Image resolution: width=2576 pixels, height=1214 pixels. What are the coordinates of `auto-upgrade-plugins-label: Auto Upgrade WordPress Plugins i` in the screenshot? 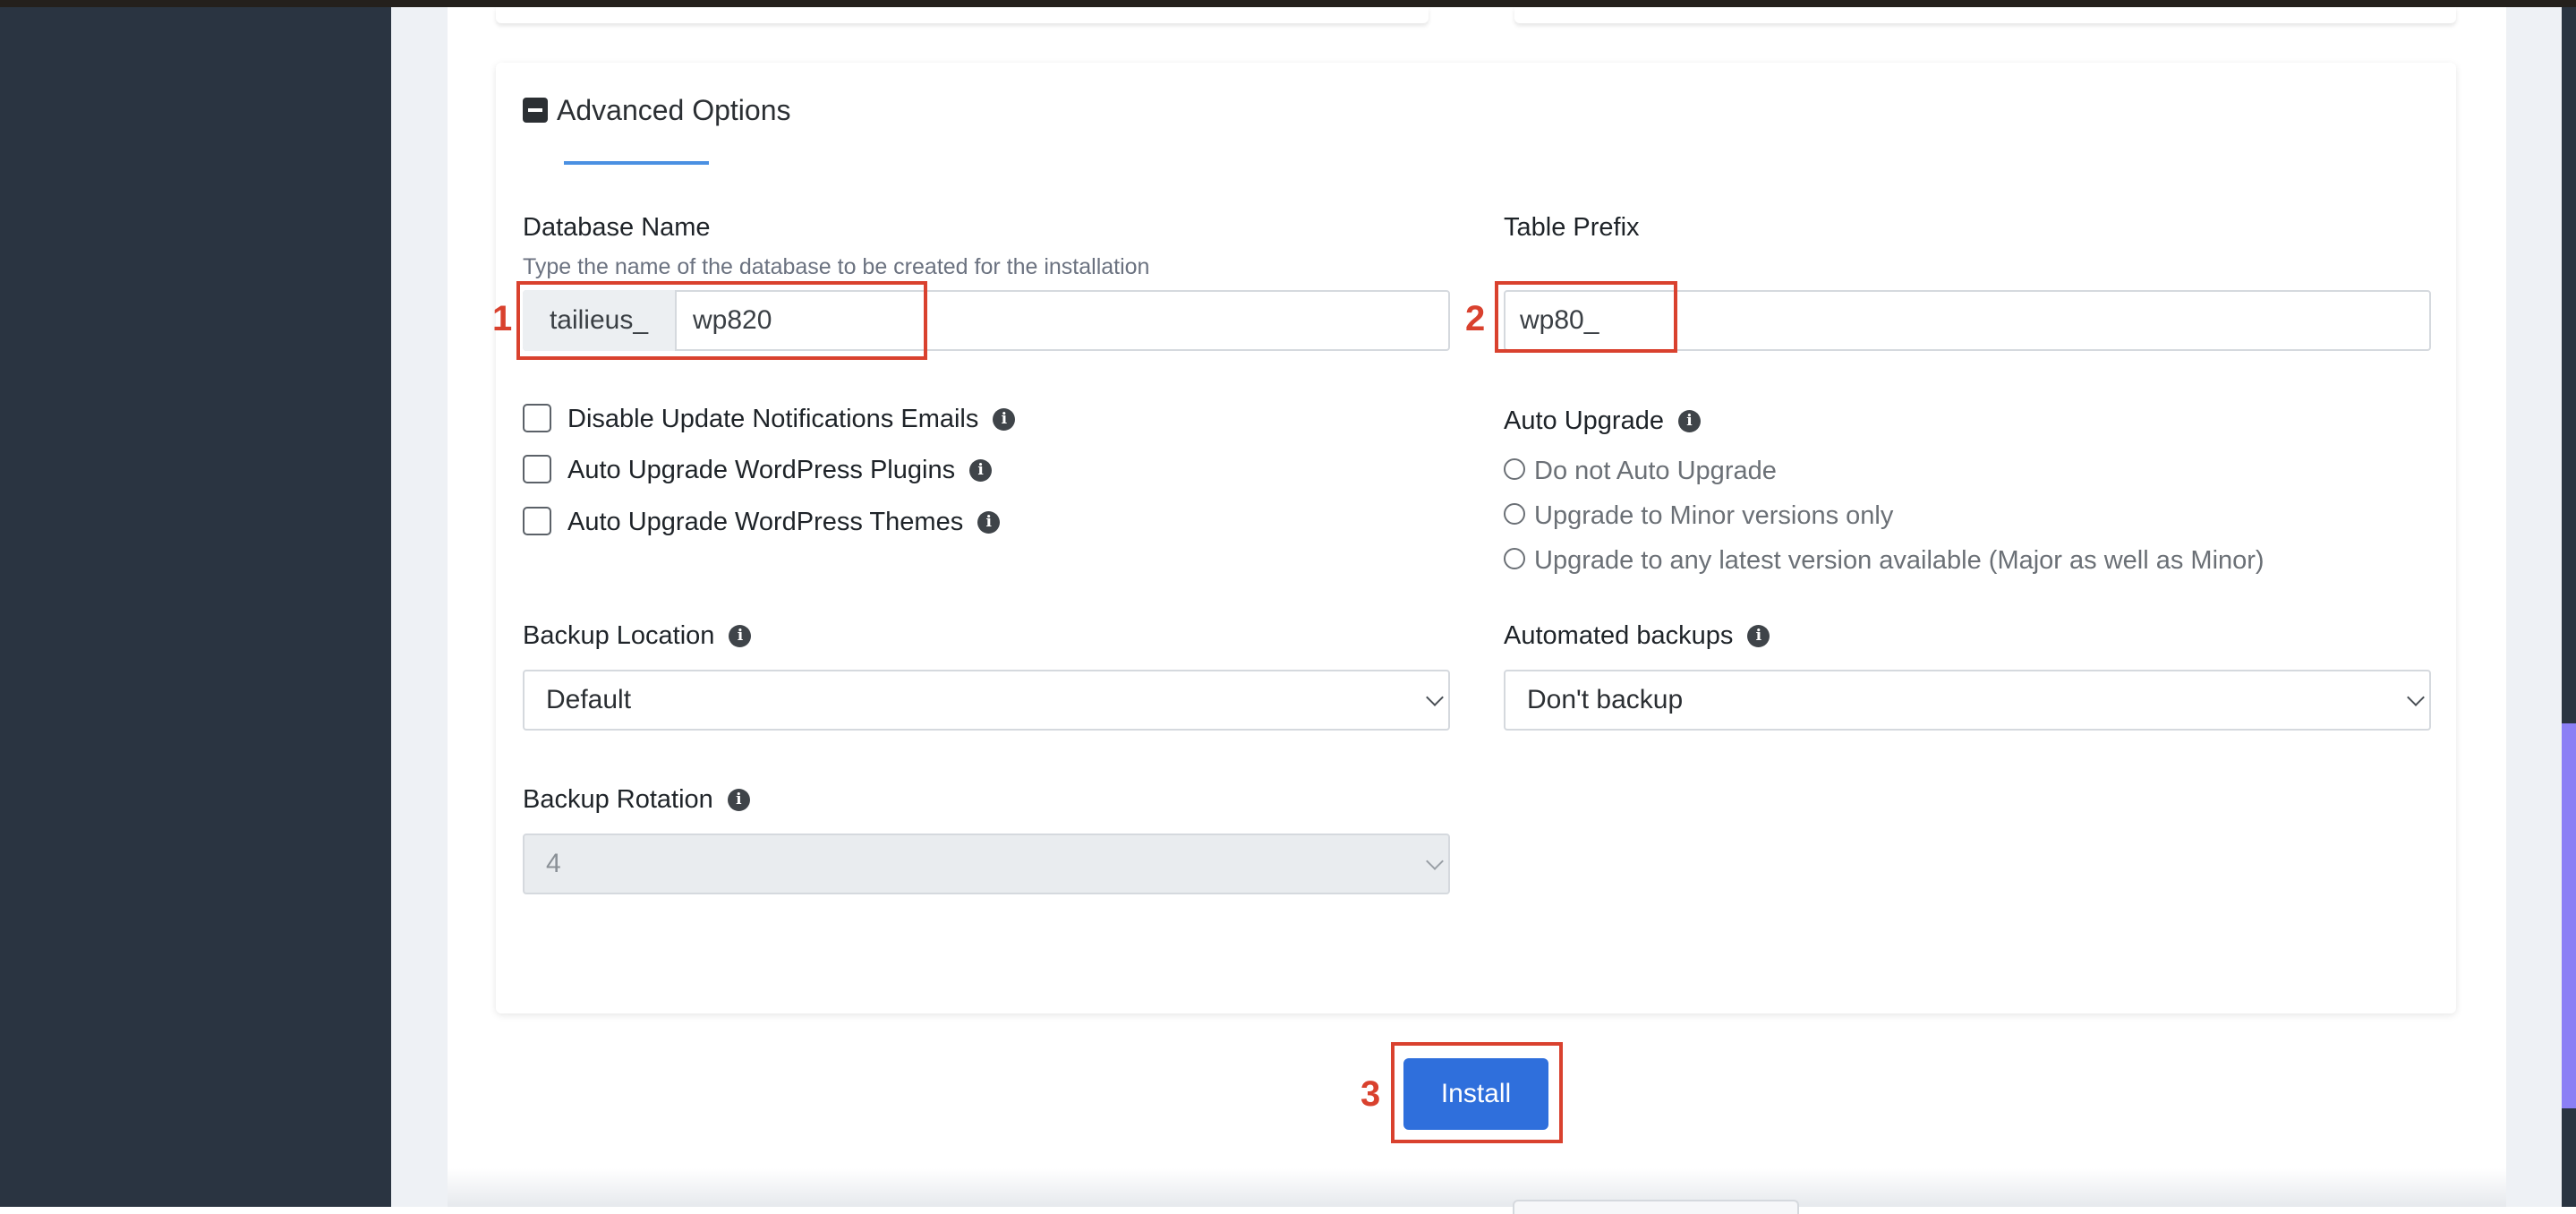 It's located at (780, 470).